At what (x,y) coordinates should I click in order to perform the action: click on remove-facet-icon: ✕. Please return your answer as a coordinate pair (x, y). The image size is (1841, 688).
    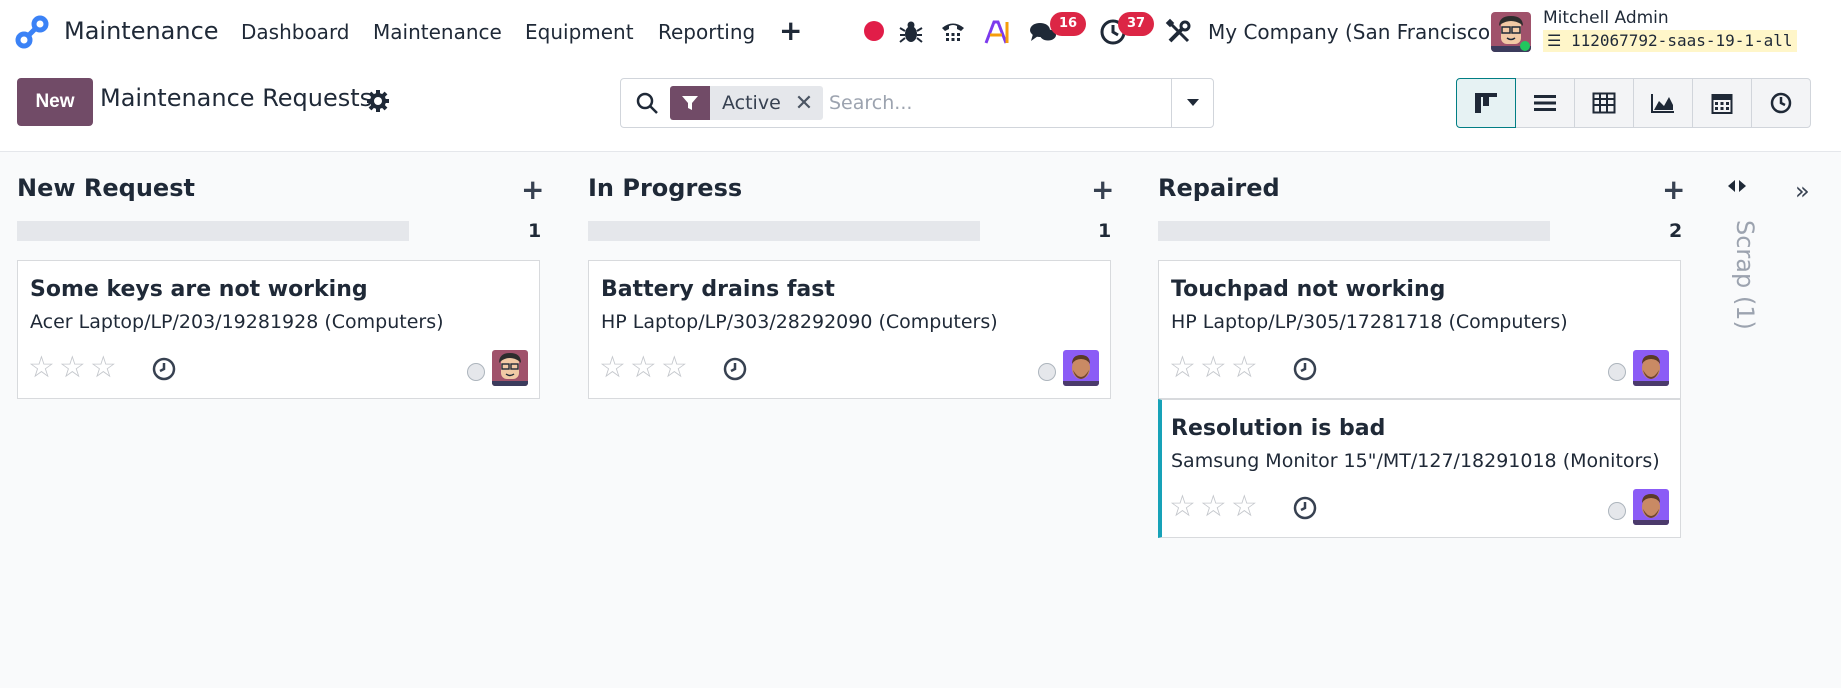
    Looking at the image, I should click on (804, 103).